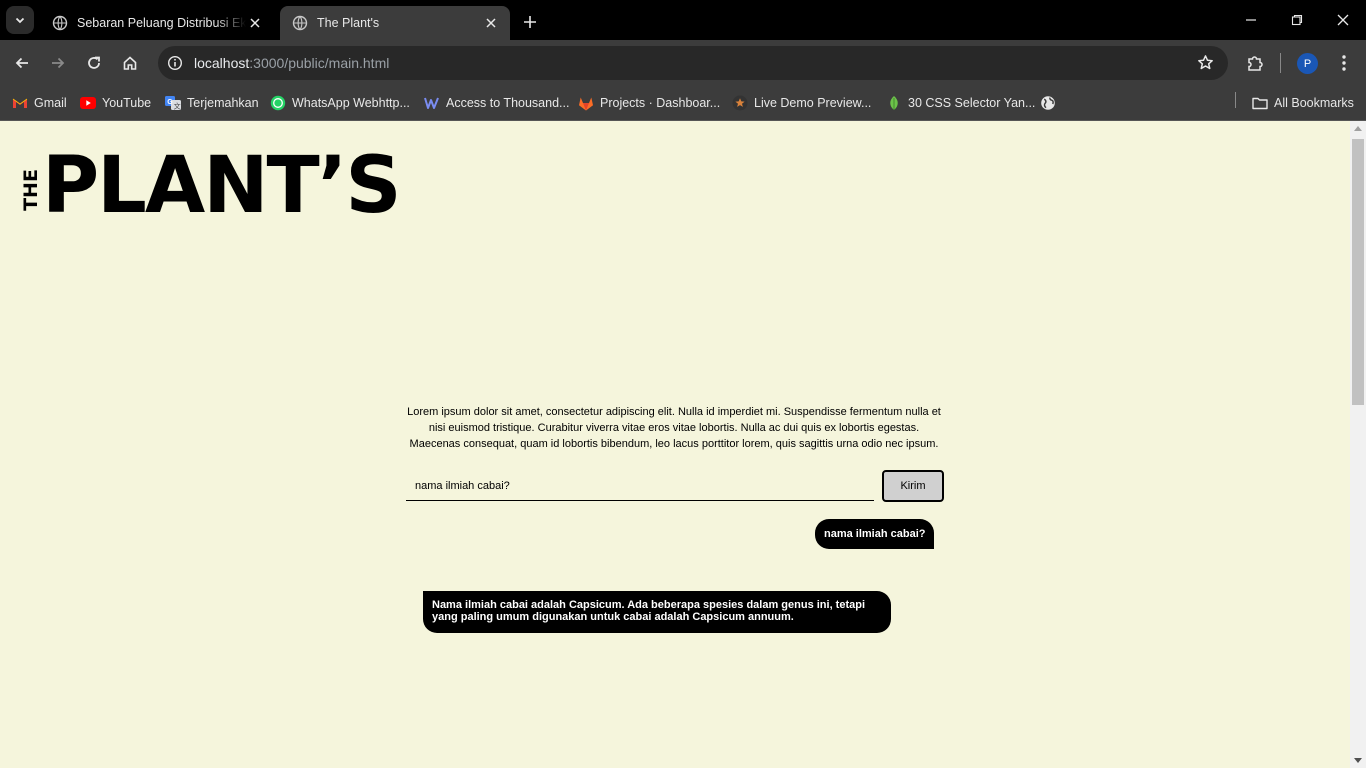  What do you see at coordinates (1358, 444) in the screenshot?
I see `page-scrollbar` at bounding box center [1358, 444].